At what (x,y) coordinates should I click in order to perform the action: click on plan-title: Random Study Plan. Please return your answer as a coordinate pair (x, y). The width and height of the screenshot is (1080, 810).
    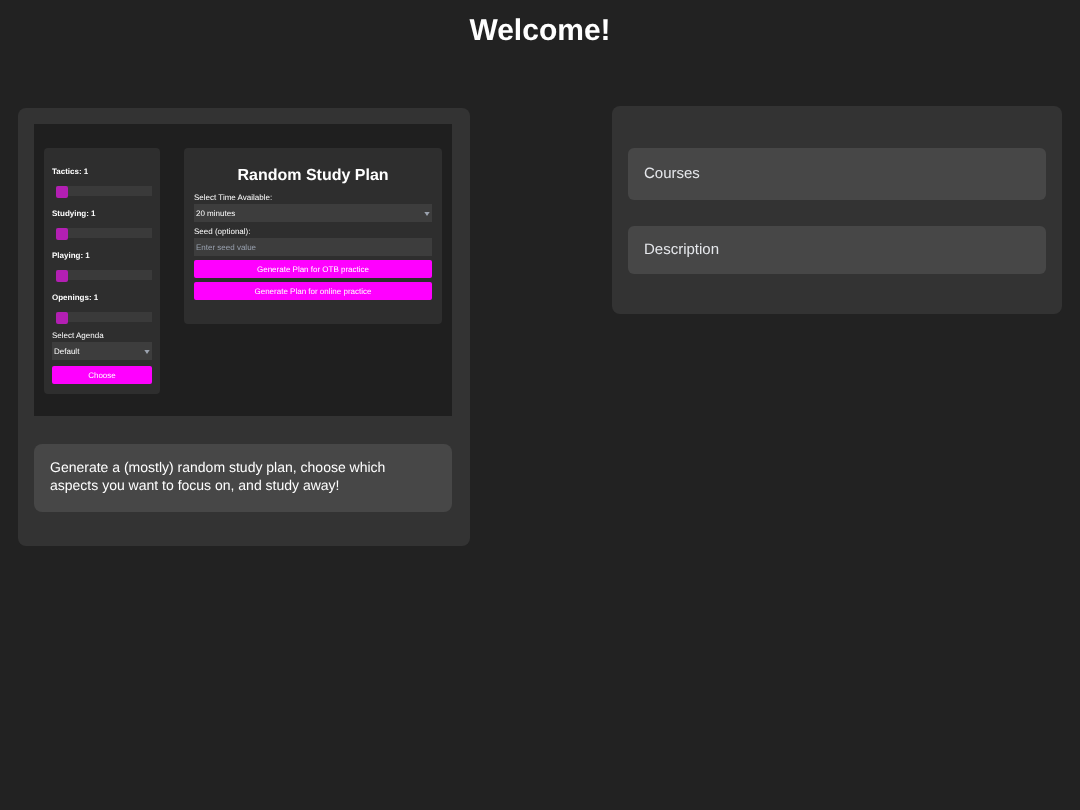
    Looking at the image, I should click on (313, 175).